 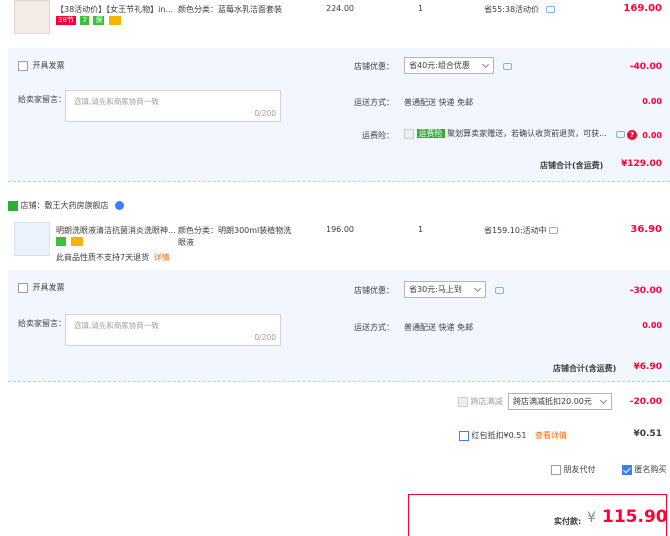 What do you see at coordinates (113, 257) in the screenshot?
I see `return-note: 此商品性质不支持7天退货 详情` at bounding box center [113, 257].